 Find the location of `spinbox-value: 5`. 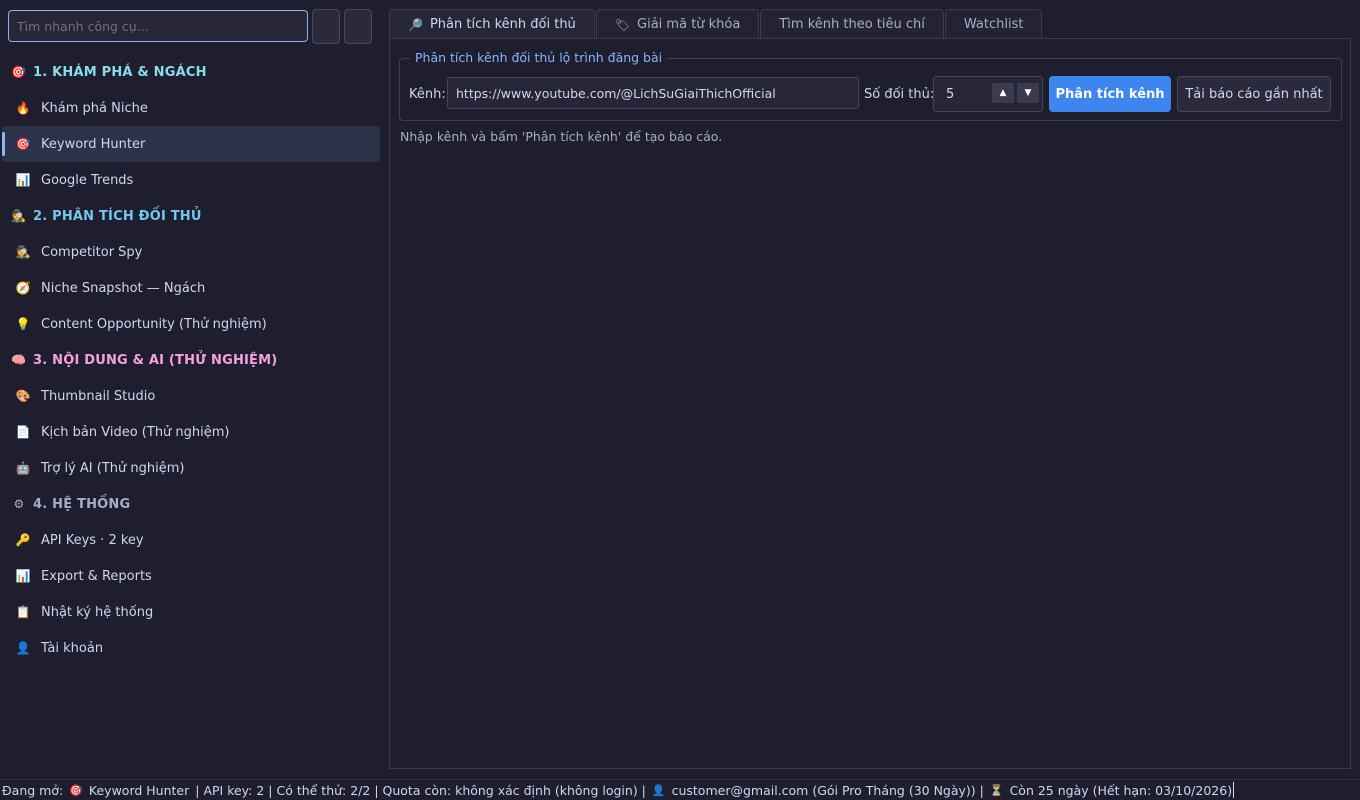

spinbox-value: 5 is located at coordinates (950, 94).